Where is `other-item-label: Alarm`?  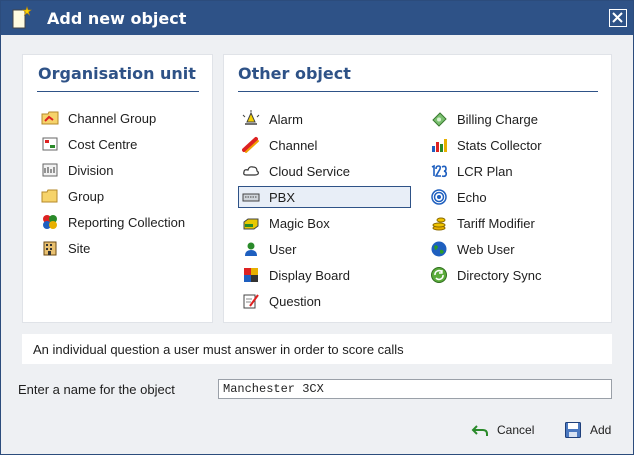
other-item-label: Alarm is located at coordinates (286, 119).